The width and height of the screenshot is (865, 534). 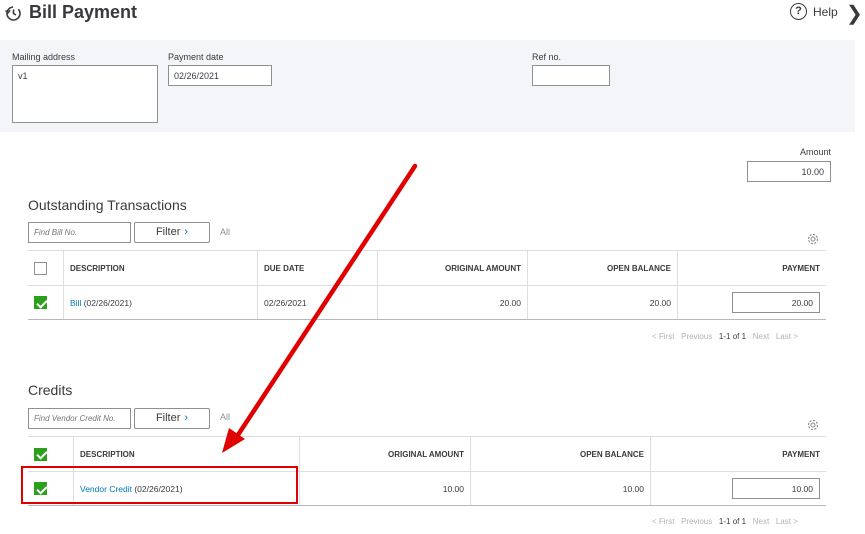 I want to click on help-circle-icon: ?, so click(x=798, y=11).